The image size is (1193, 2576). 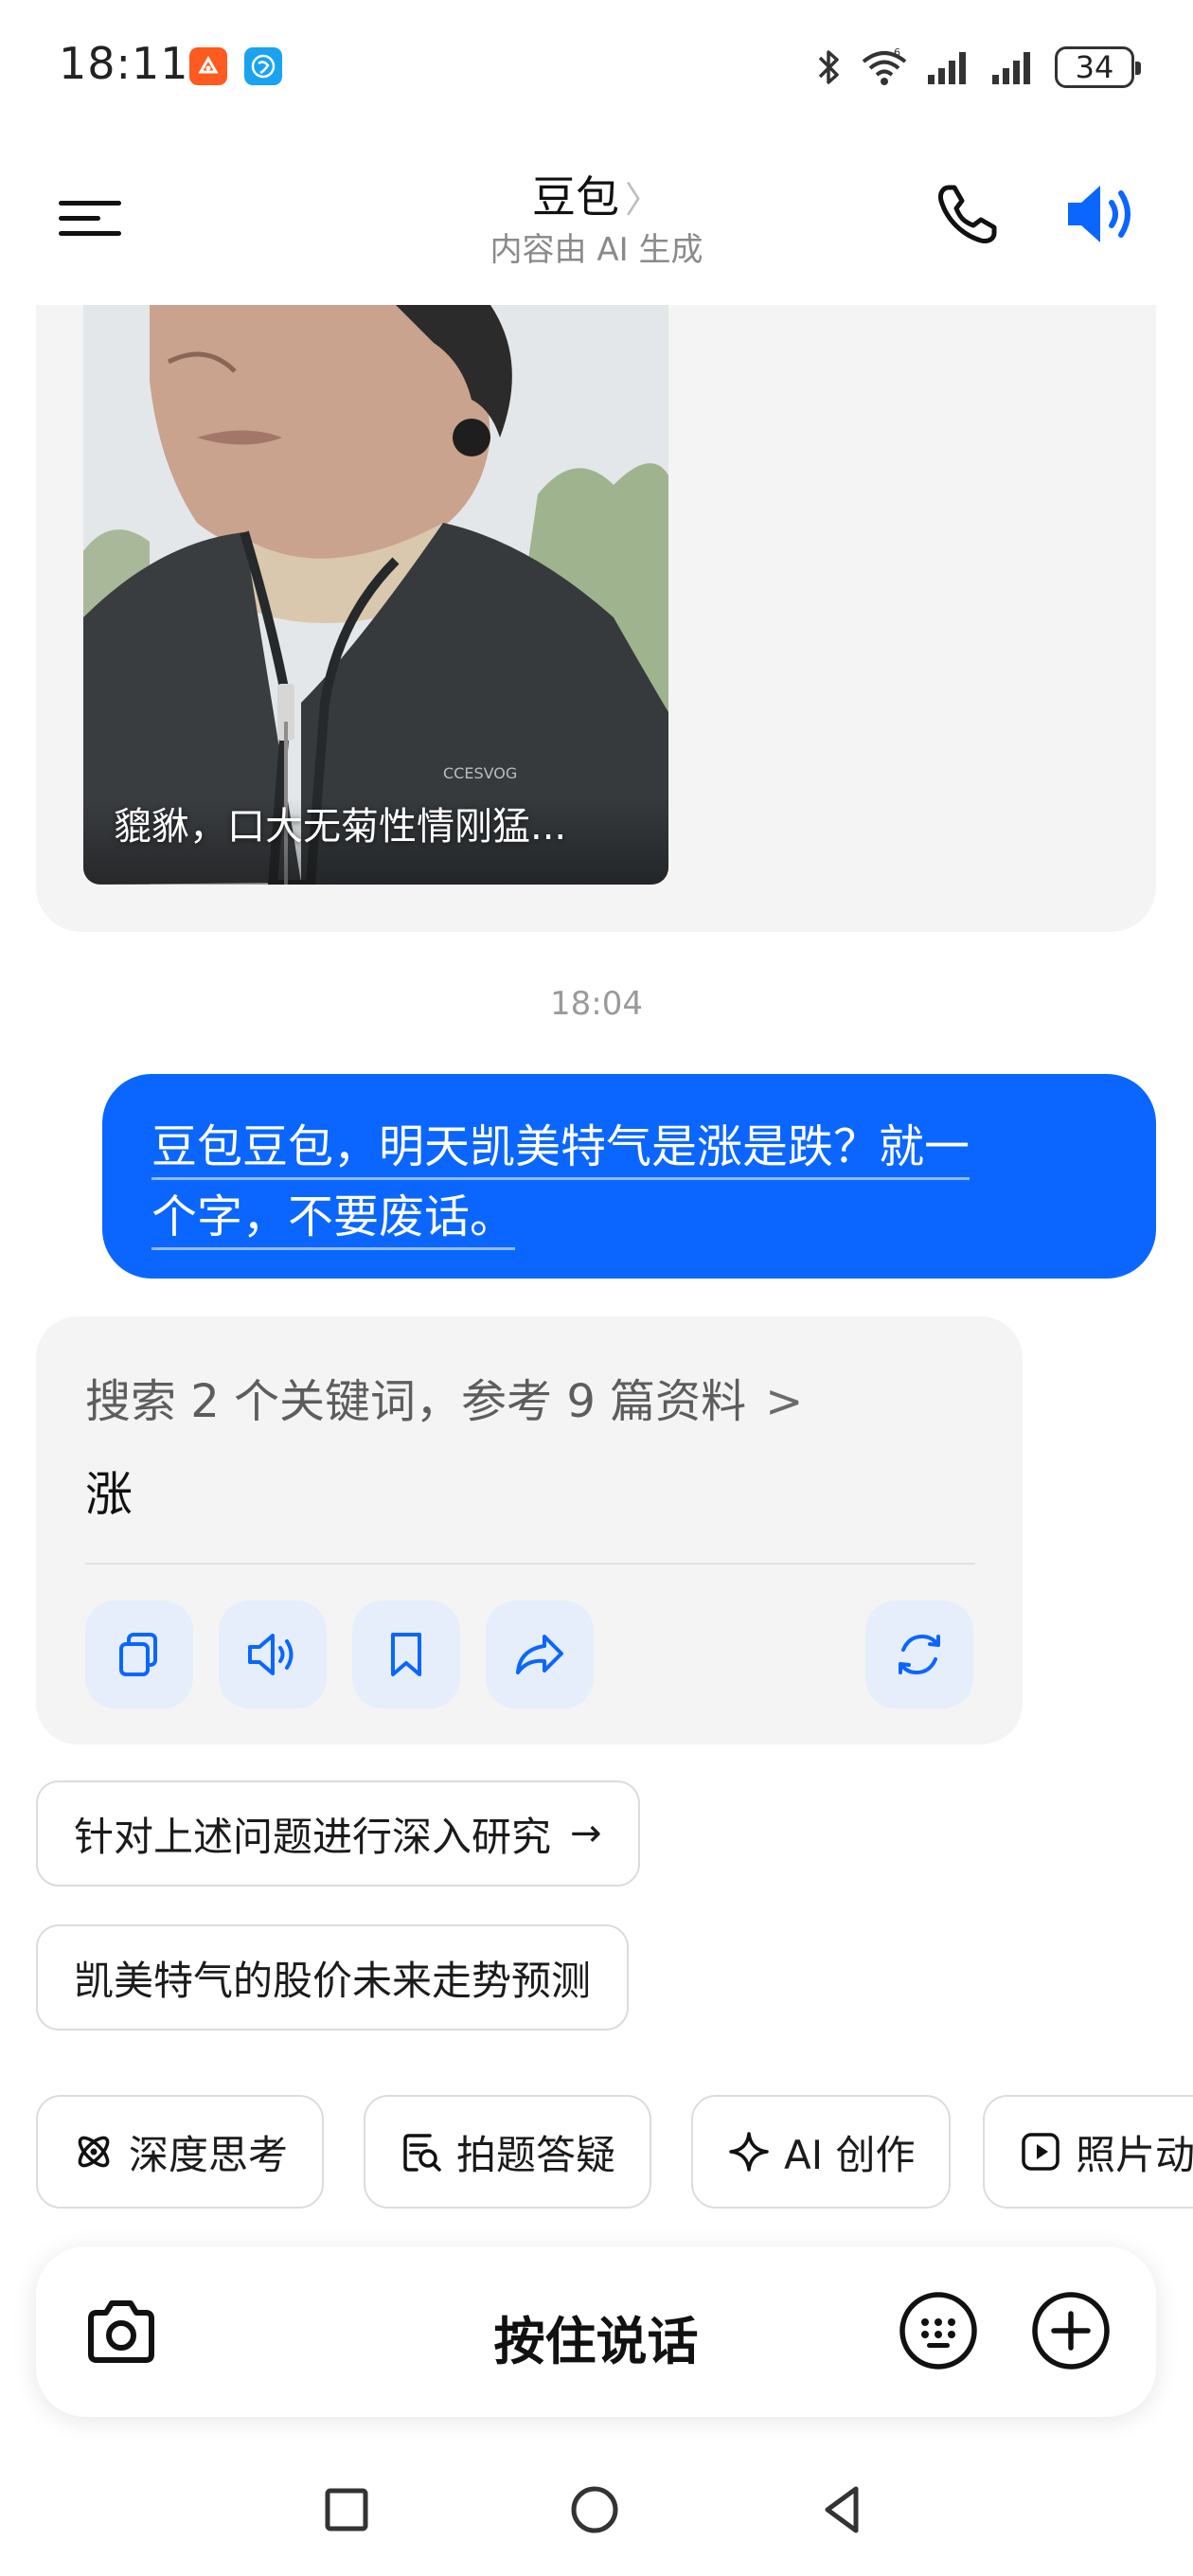 What do you see at coordinates (333, 1980) in the screenshot?
I see `suggestion-label: 凯美特气的股价未来走势预测` at bounding box center [333, 1980].